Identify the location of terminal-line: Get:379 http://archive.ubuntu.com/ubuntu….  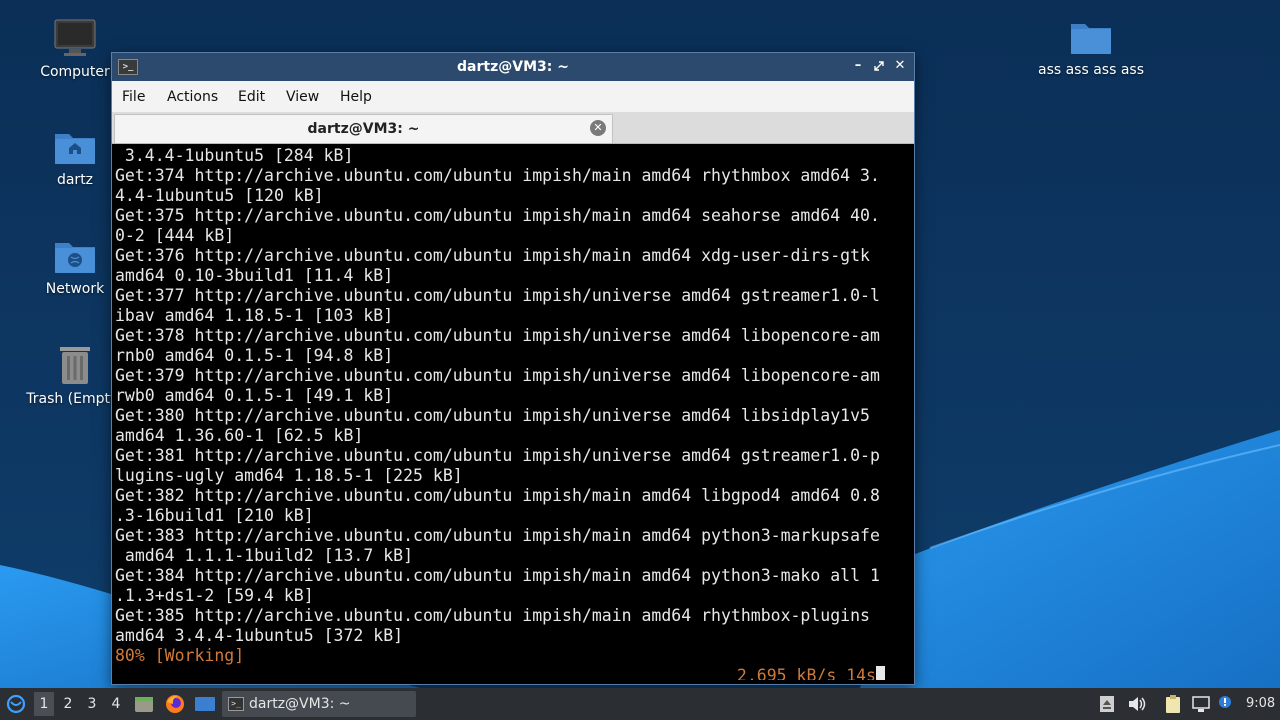
(497, 375).